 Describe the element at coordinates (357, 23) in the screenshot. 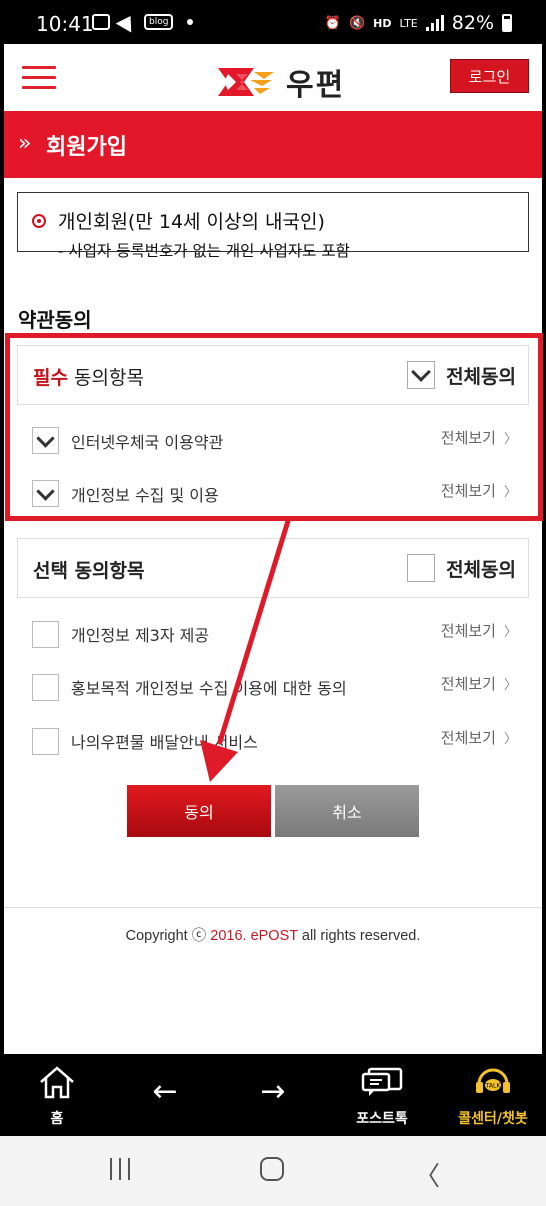

I see `mute-icon: 🔇` at that location.